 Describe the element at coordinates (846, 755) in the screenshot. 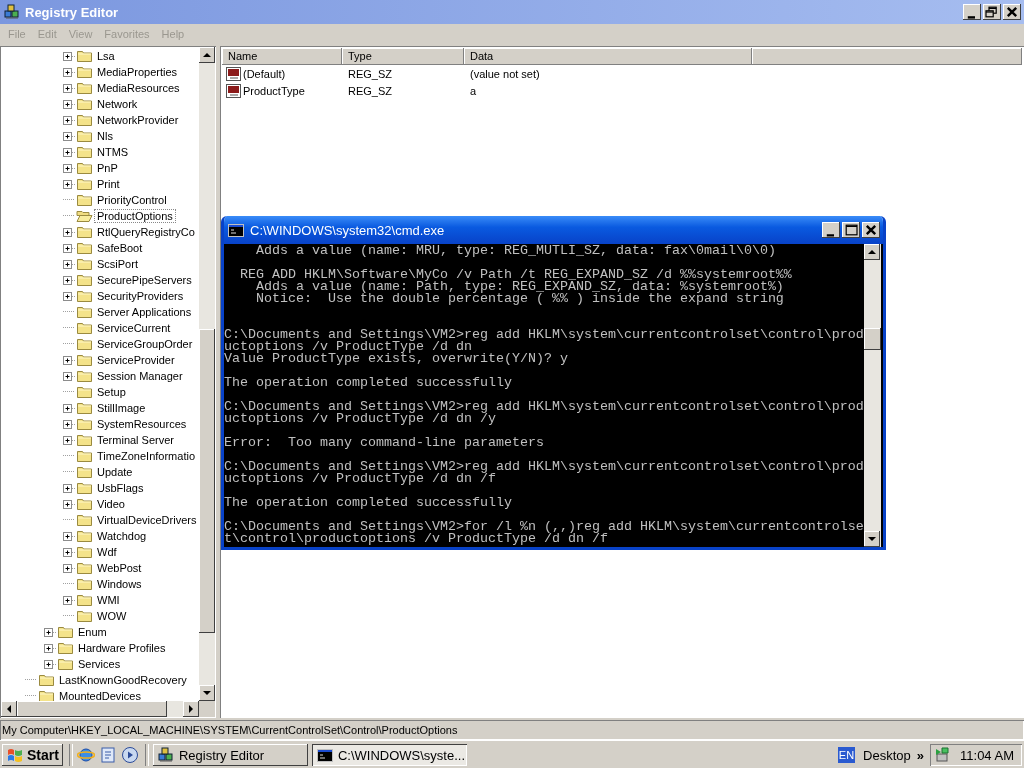

I see `language-indicator: EN` at that location.